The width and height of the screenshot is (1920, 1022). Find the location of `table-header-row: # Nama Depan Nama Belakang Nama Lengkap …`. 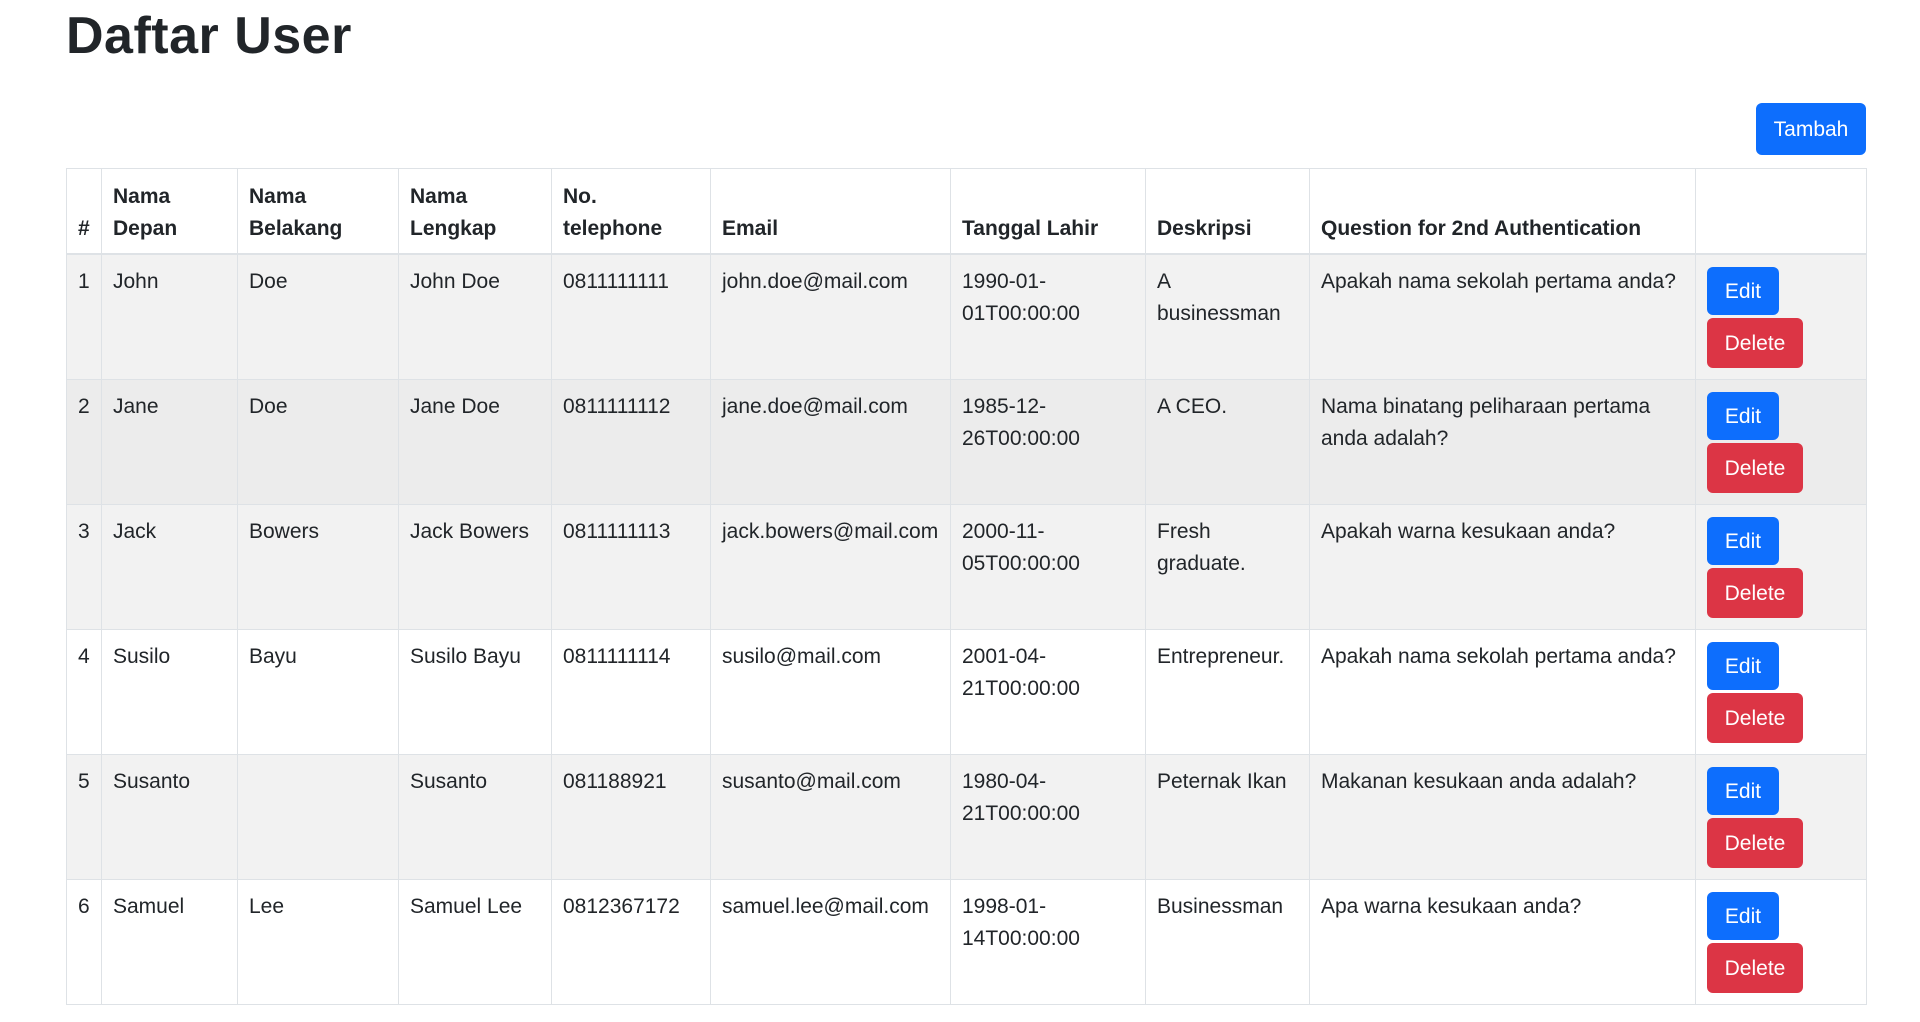

table-header-row: # Nama Depan Nama Belakang Nama Lengkap … is located at coordinates (966, 211).